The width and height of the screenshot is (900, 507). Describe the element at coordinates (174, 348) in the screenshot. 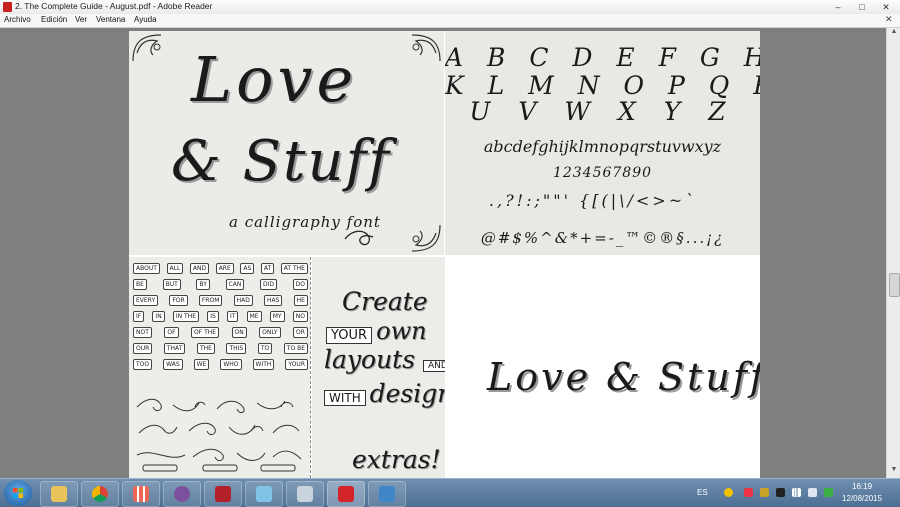

I see `word-banner: THAT` at that location.